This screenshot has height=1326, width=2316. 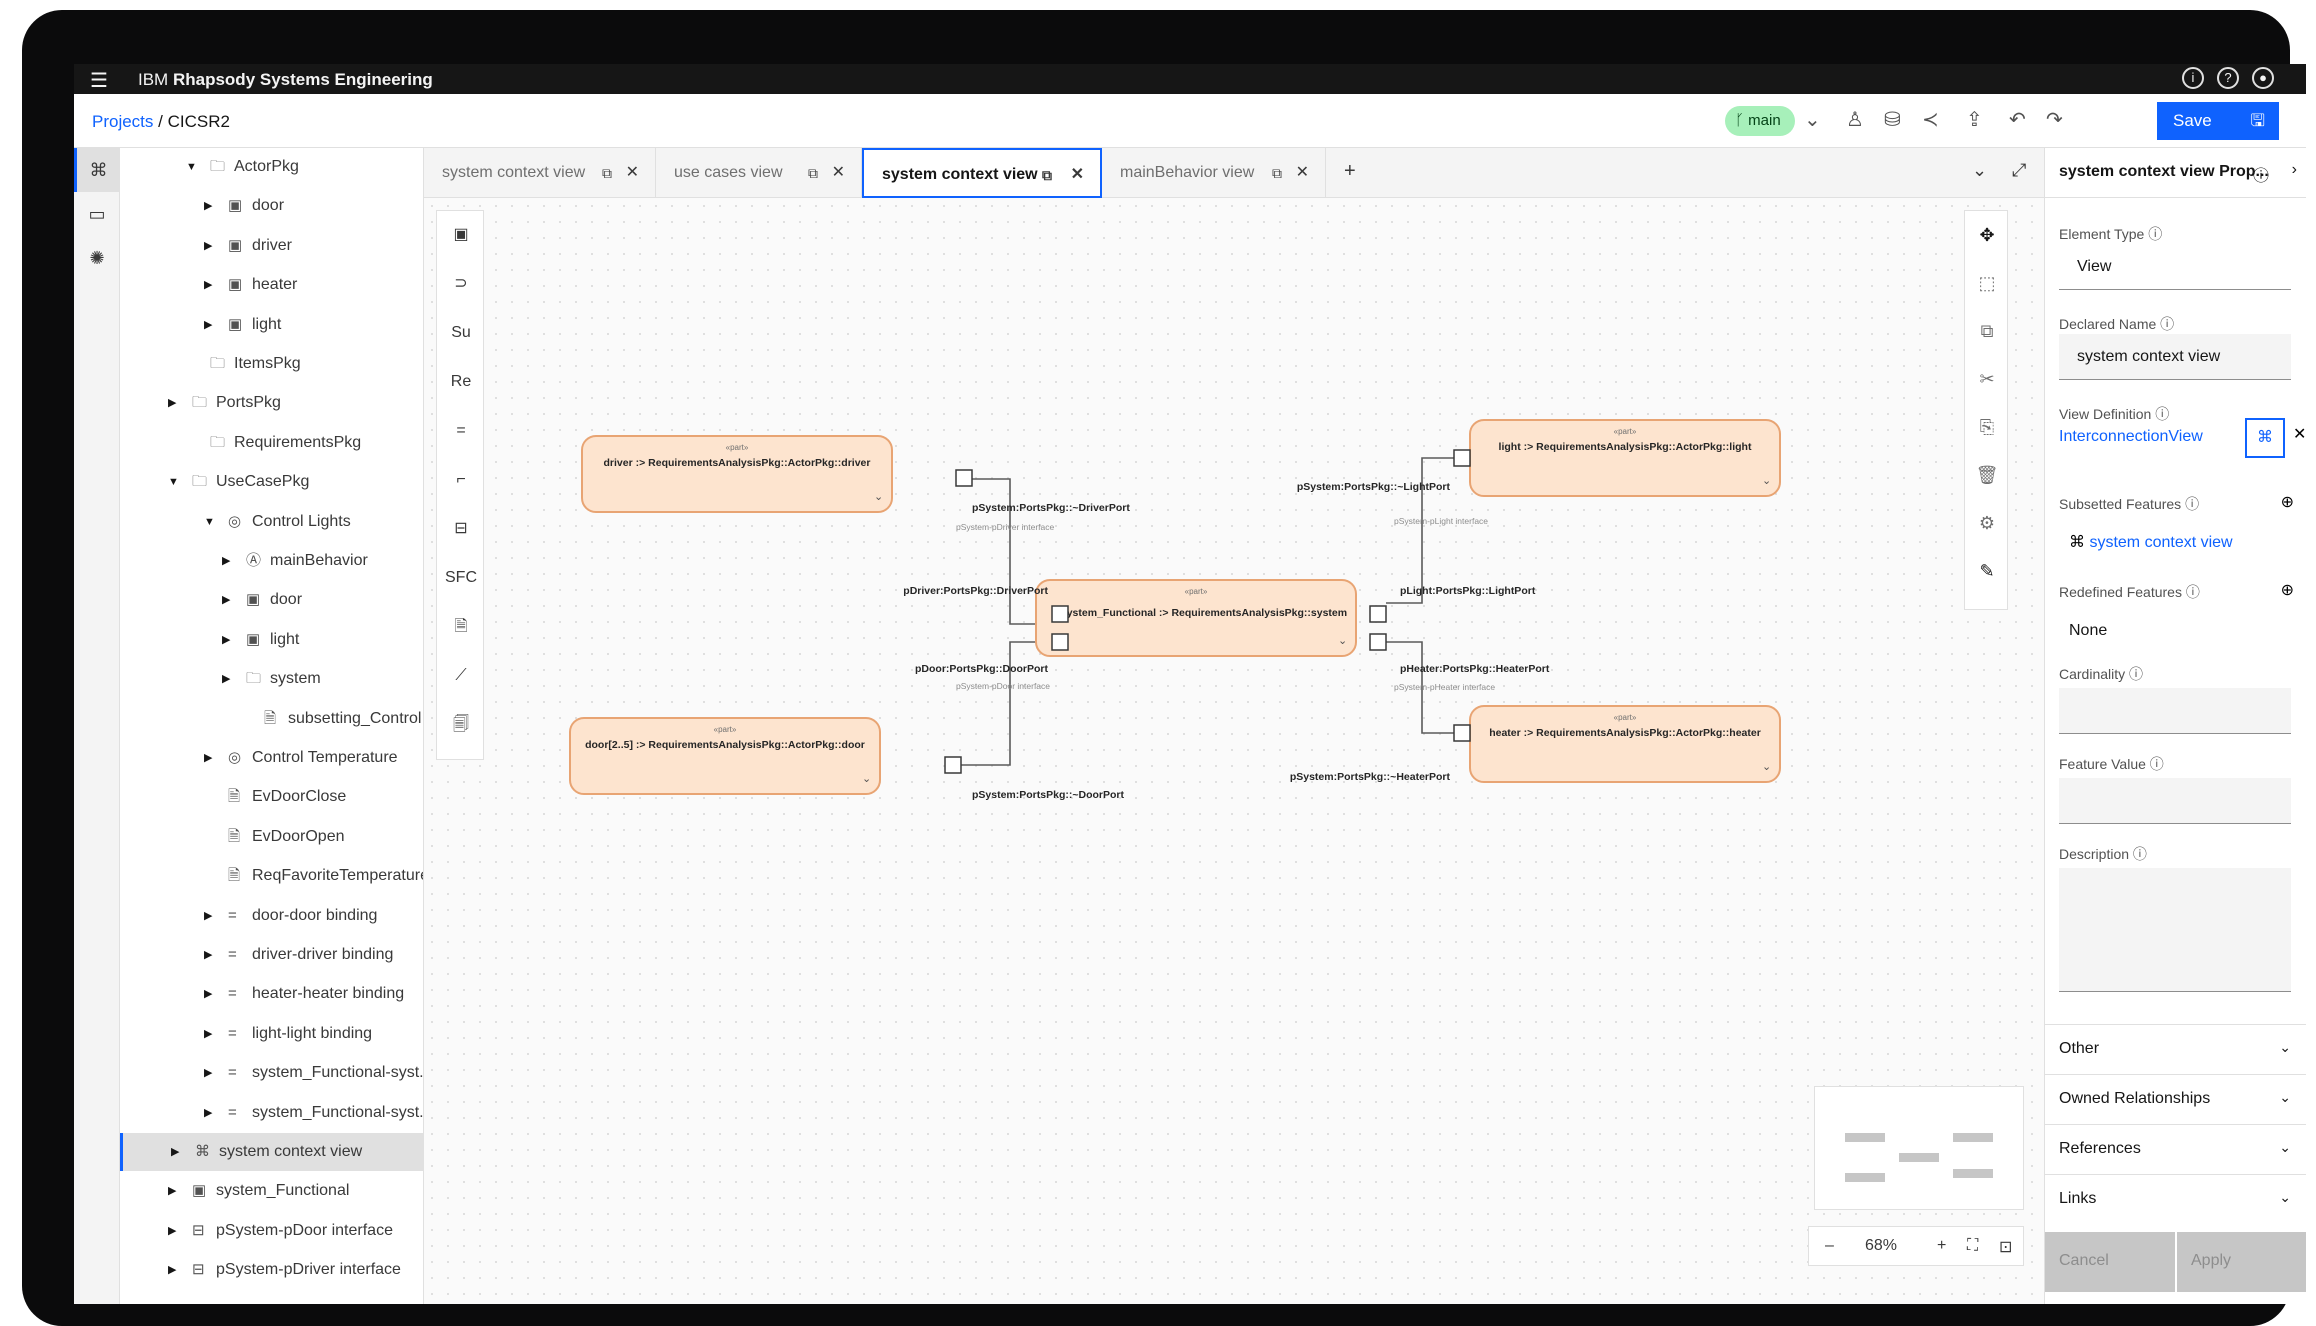 What do you see at coordinates (2175, 1199) in the screenshot?
I see `accordion-links: Links ⌄` at bounding box center [2175, 1199].